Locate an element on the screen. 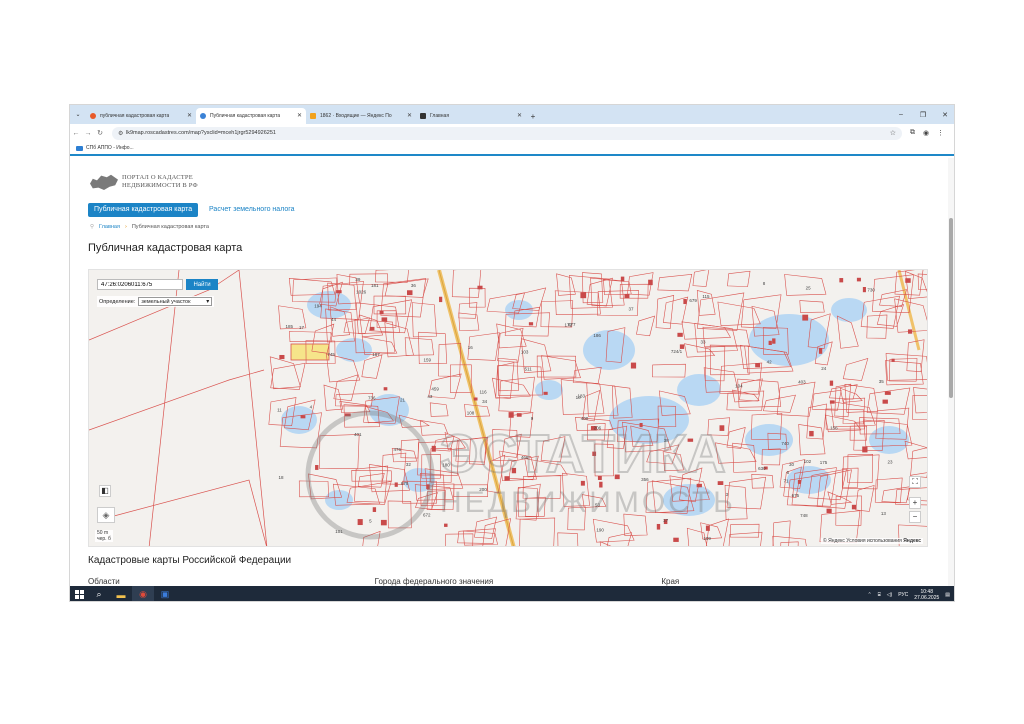 The height and width of the screenshot is (724, 1024). ruler-icon: ◧ is located at coordinates (105, 491).